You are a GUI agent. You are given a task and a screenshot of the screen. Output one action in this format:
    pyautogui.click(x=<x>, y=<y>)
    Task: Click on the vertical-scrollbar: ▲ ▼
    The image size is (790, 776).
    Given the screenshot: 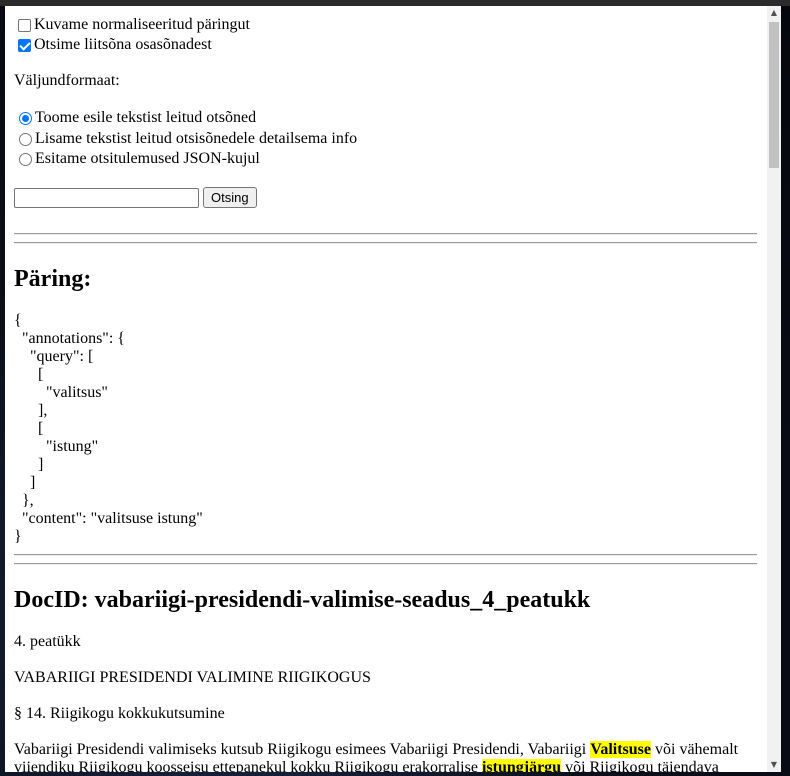 What is the action you would take?
    pyautogui.click(x=774, y=389)
    